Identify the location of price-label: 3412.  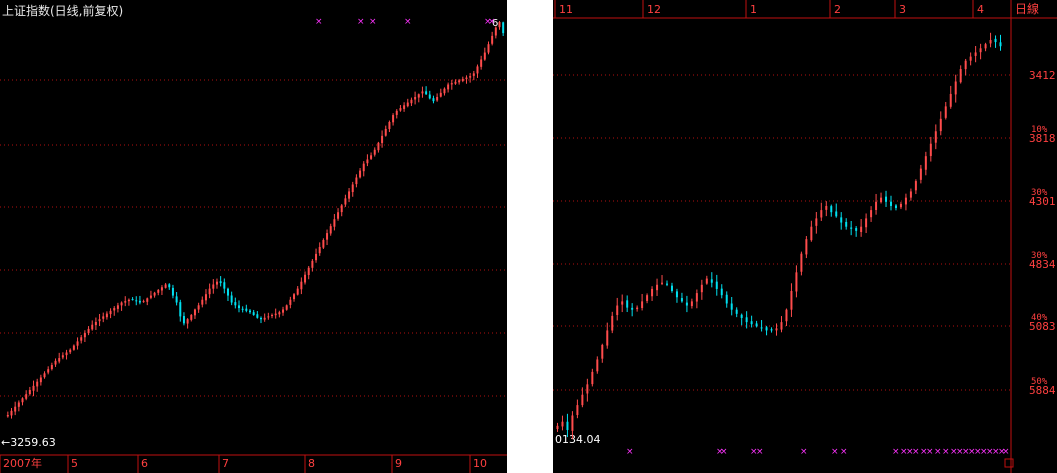
(1042, 75).